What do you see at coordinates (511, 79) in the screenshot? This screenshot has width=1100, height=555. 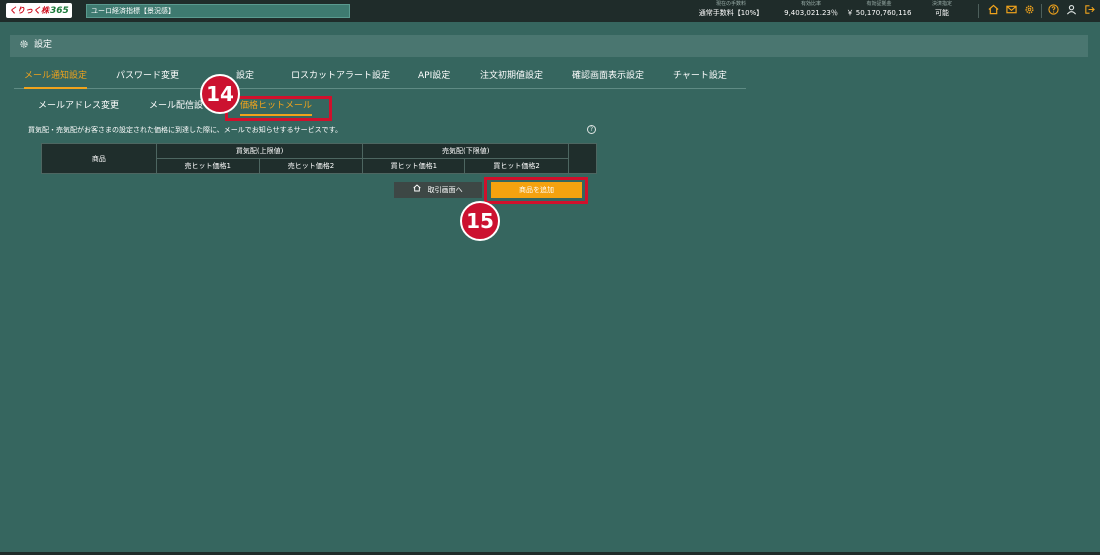 I see `tab-order-defaults: 注文初期値設定` at bounding box center [511, 79].